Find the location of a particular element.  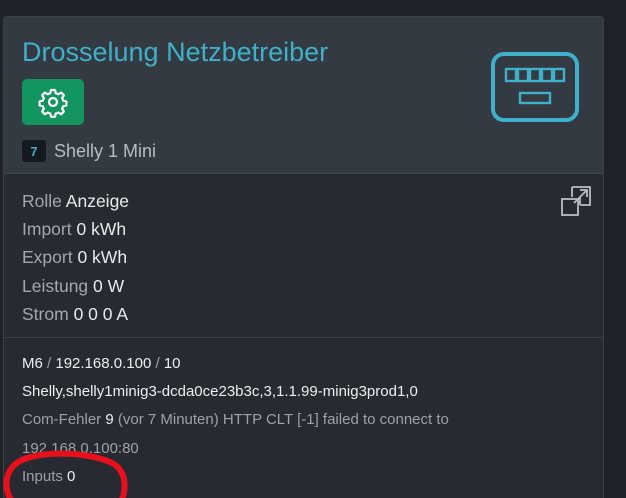

rolle-label: Rolle is located at coordinates (42, 201).